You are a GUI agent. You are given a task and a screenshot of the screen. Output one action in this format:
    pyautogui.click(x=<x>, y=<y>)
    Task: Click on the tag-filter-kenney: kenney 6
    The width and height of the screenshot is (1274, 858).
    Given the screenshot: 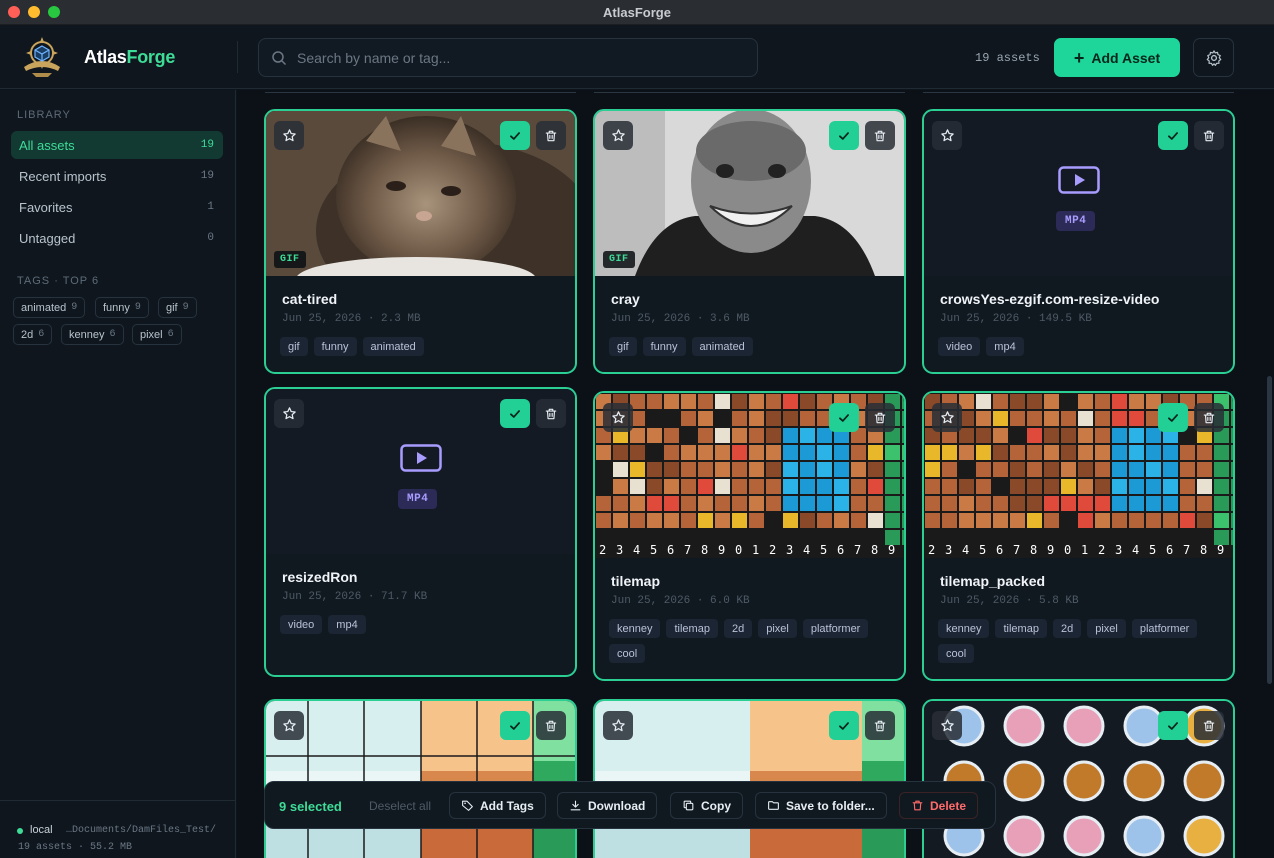 What is the action you would take?
    pyautogui.click(x=92, y=334)
    